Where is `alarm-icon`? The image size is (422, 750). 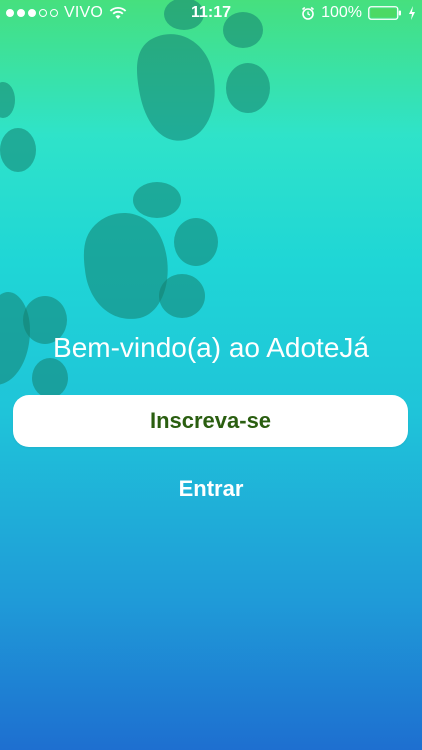 alarm-icon is located at coordinates (308, 13).